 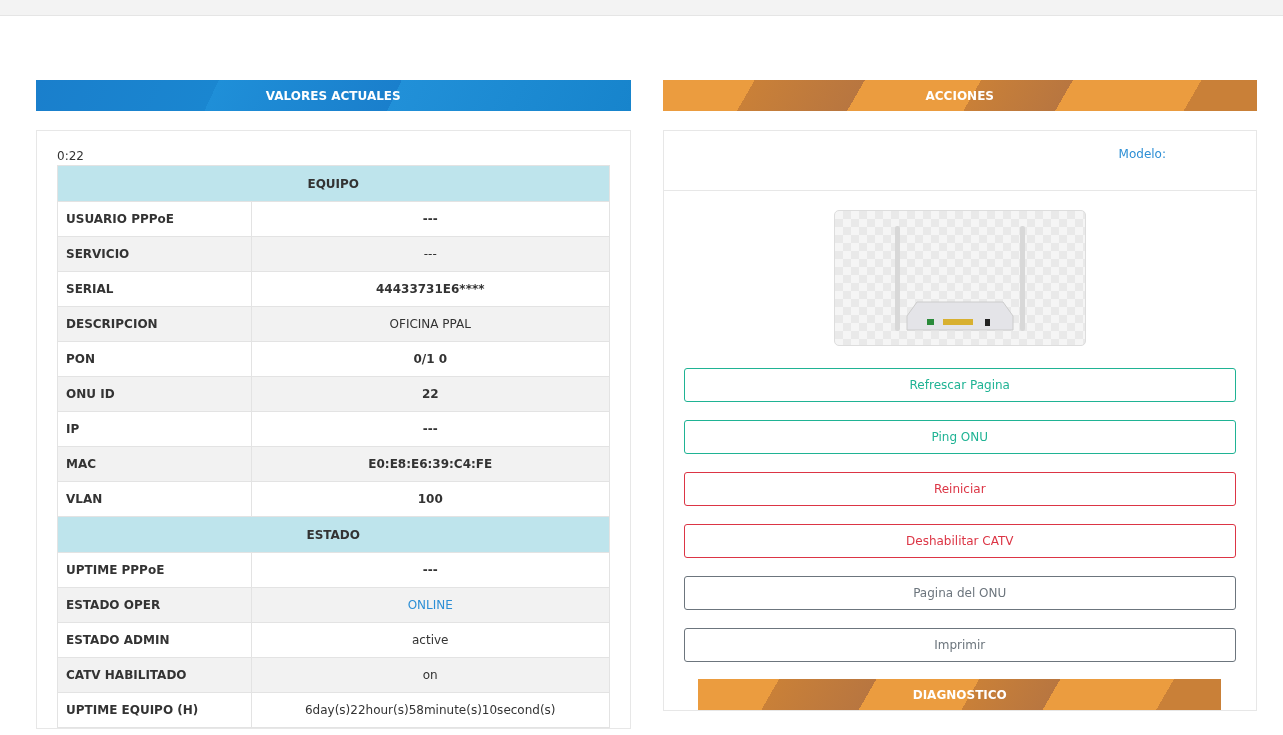 I want to click on table-cell: VLAN, so click(x=154, y=499).